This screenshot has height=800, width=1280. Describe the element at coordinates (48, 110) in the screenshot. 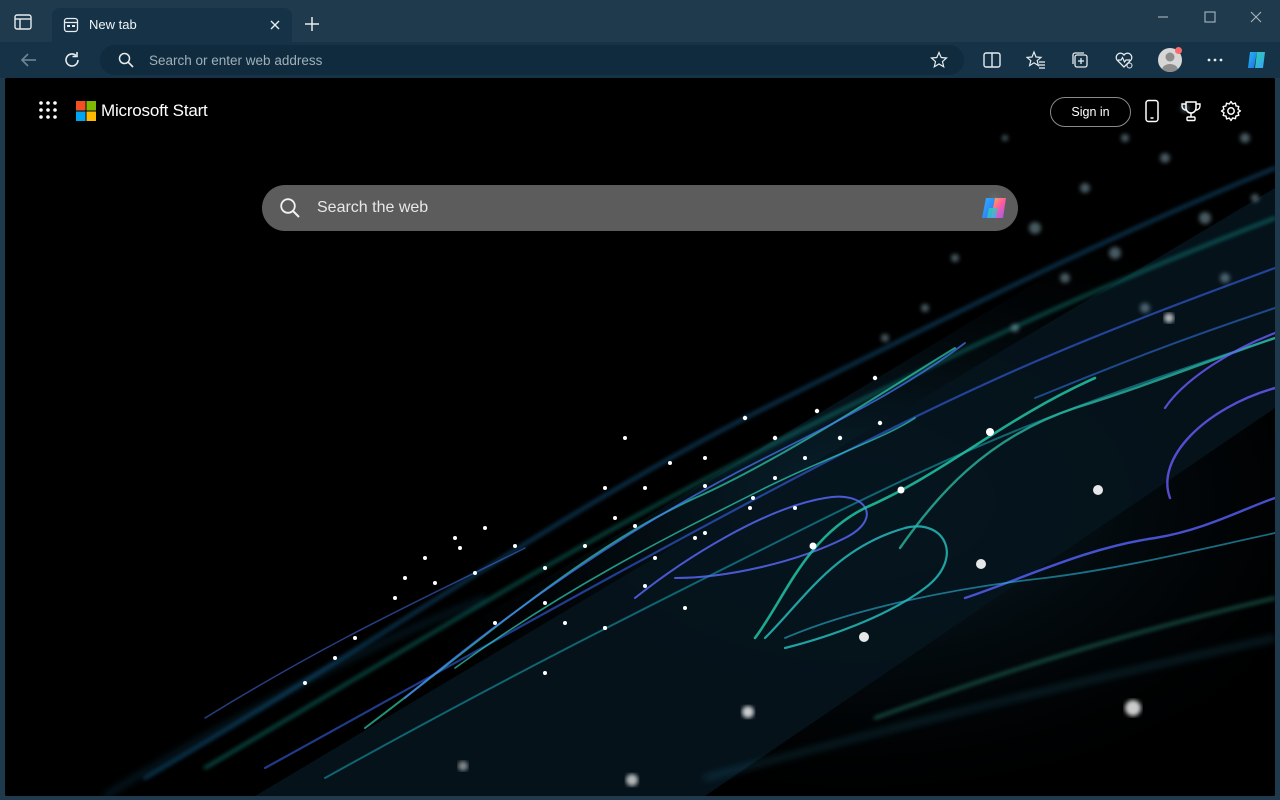

I see `app-launcher-icon` at that location.